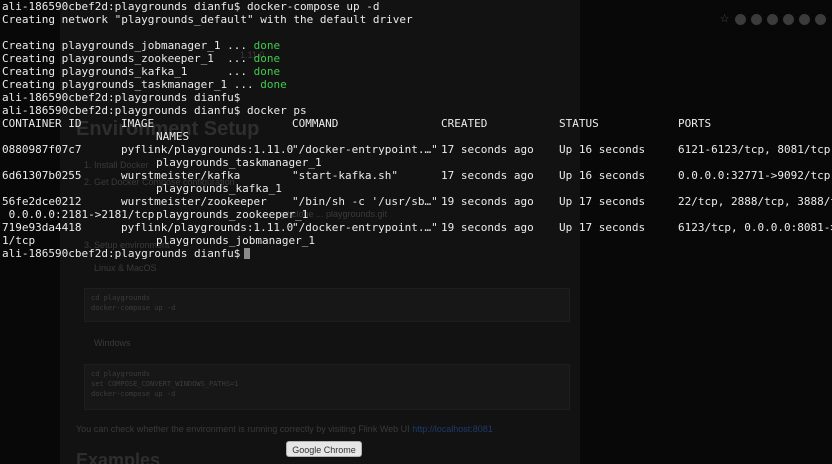 This screenshot has height=464, width=832. What do you see at coordinates (579, 123) in the screenshot?
I see `header-status: STATUS` at bounding box center [579, 123].